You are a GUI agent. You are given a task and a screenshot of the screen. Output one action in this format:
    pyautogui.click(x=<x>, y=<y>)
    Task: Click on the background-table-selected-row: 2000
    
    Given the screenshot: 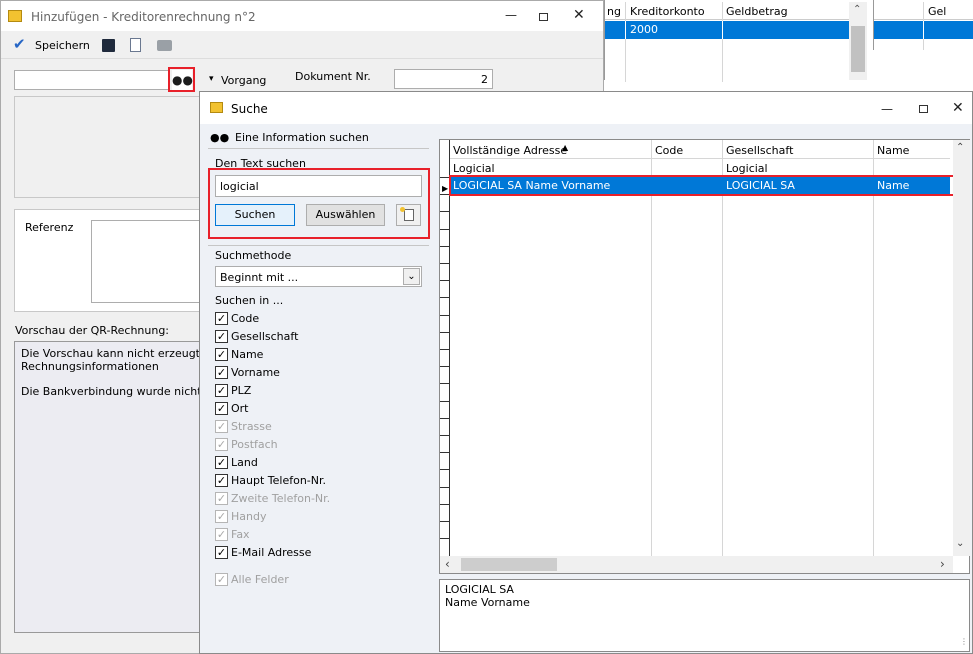 What is the action you would take?
    pyautogui.click(x=727, y=30)
    